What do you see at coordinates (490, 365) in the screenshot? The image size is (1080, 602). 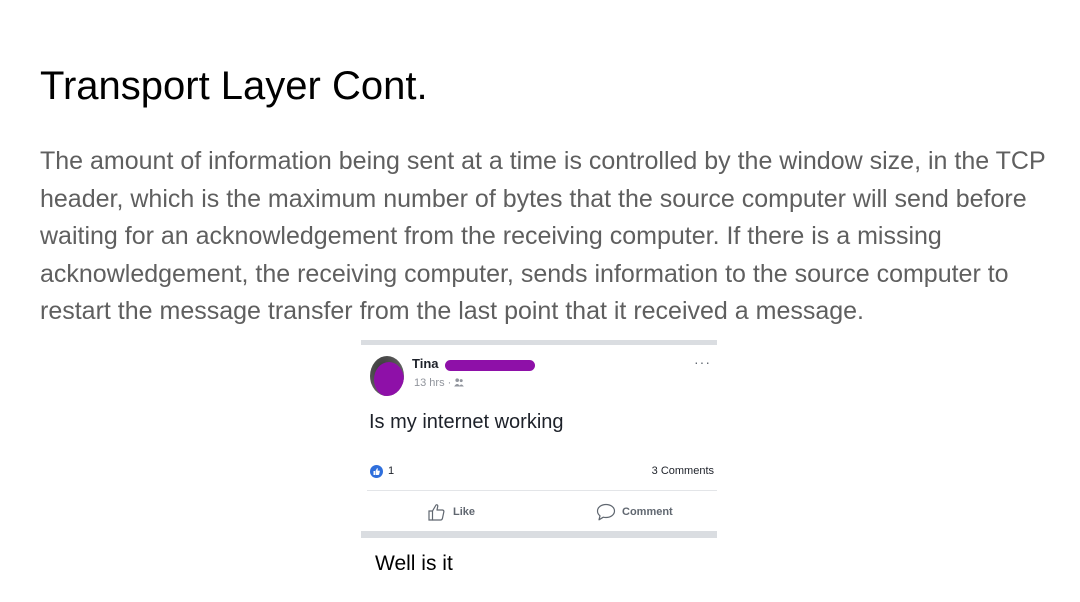 I see `author-name-redaction` at bounding box center [490, 365].